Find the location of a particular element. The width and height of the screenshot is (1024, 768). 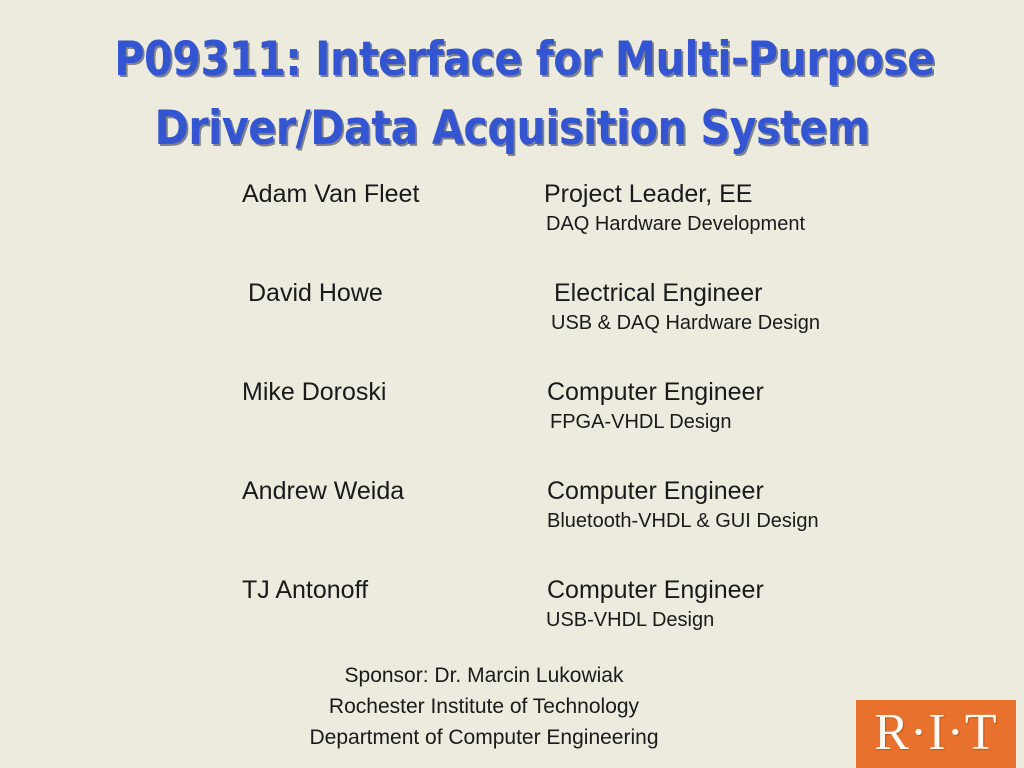

title-line-1: P09311: Interface for Multi-Purpose is located at coordinates (524, 59).